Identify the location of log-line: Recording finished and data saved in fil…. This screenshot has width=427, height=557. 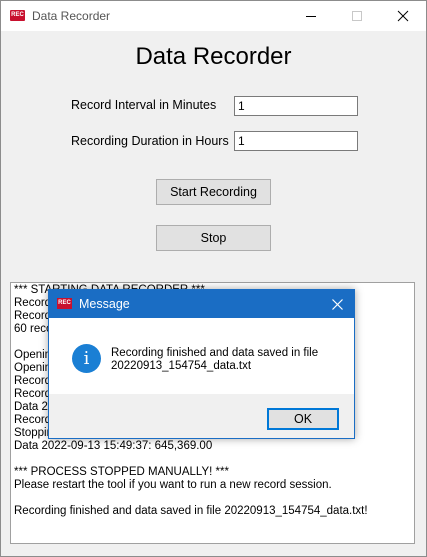
(191, 511).